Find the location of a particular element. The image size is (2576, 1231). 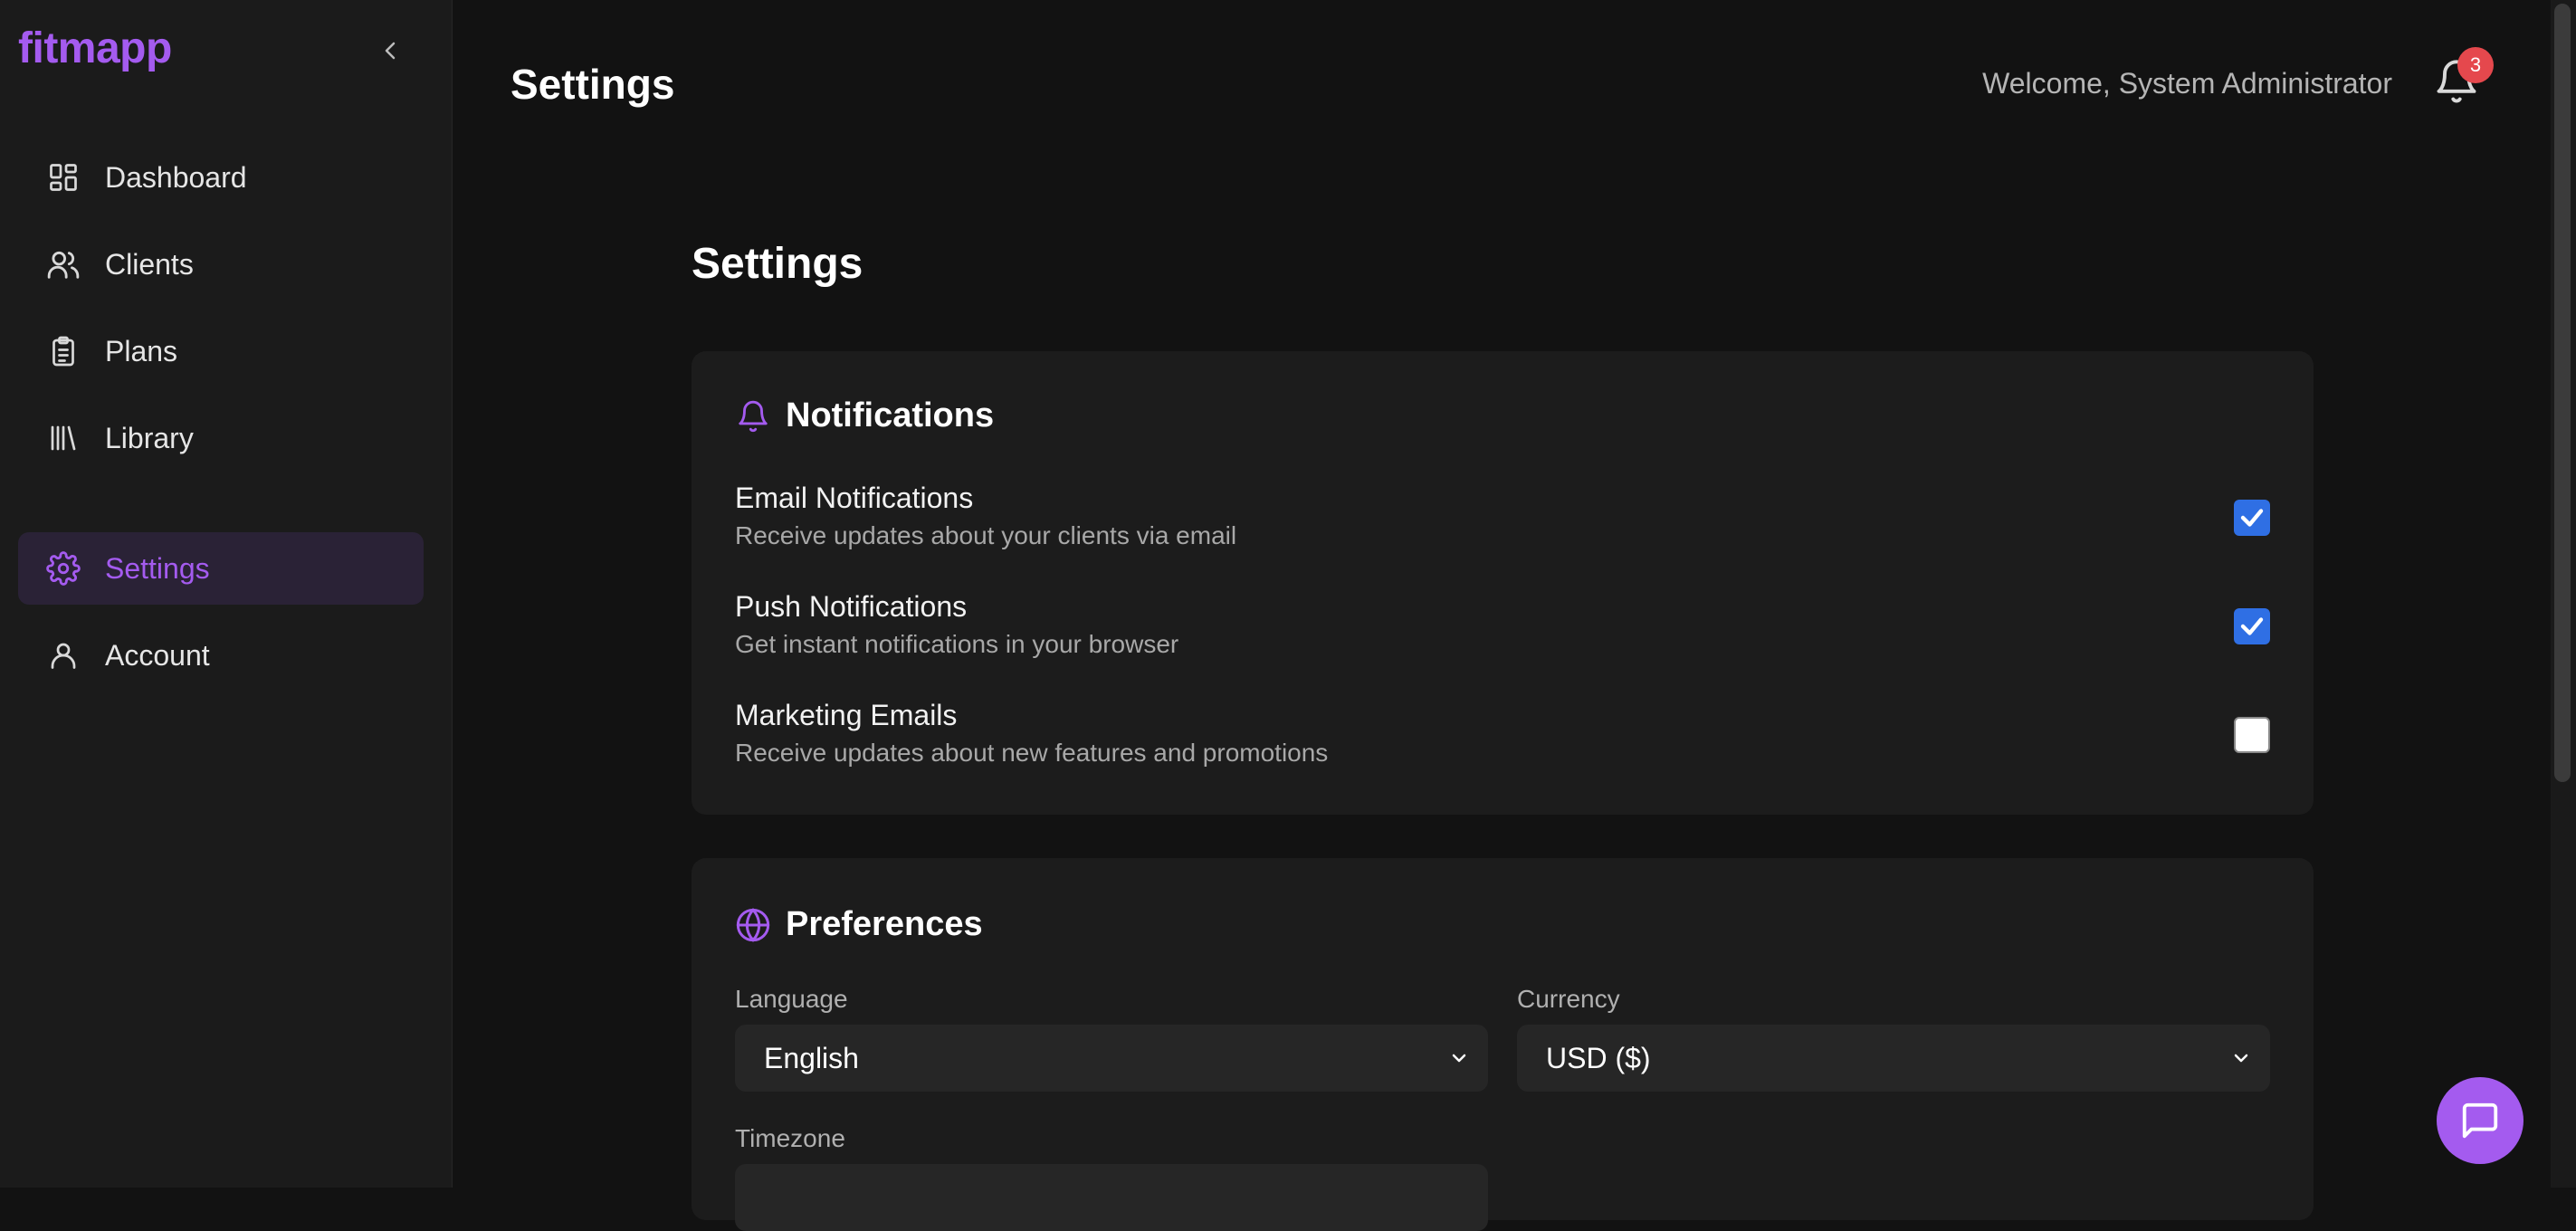

marketing-emails-checkbox is located at coordinates (2252, 735).